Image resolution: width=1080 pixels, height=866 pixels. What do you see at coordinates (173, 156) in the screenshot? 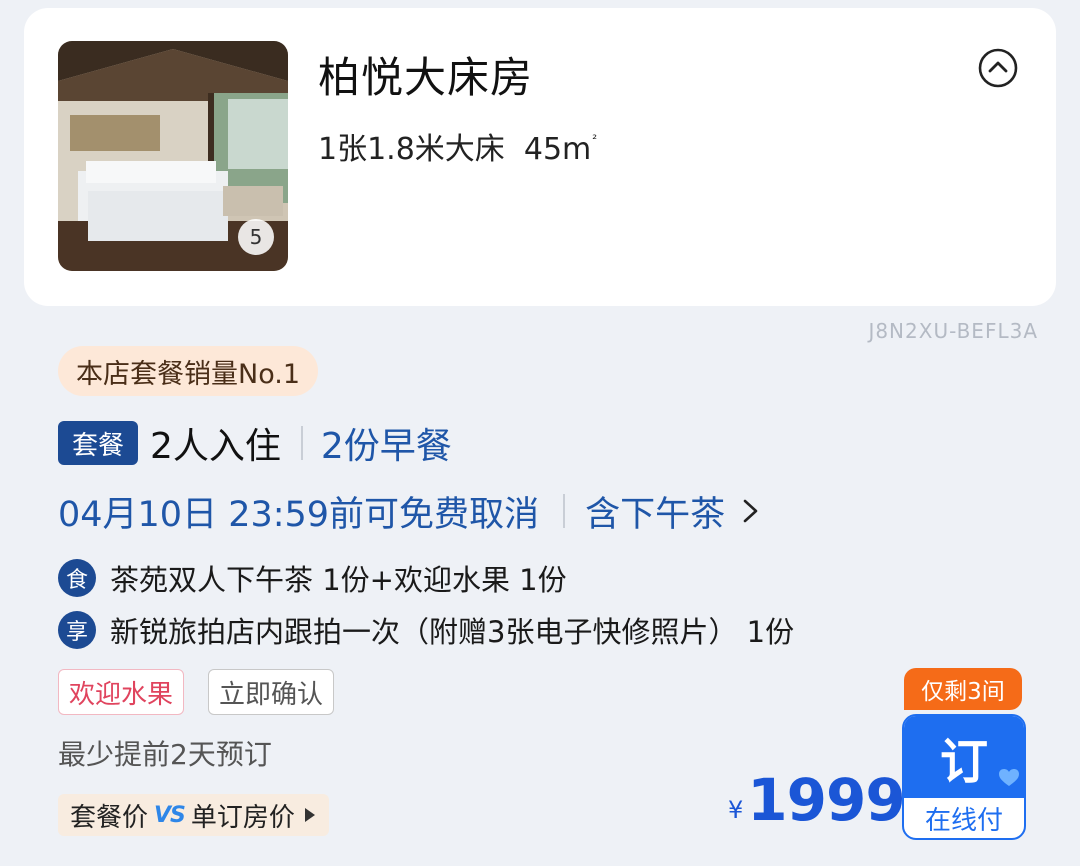
I see `room-photo: 5` at bounding box center [173, 156].